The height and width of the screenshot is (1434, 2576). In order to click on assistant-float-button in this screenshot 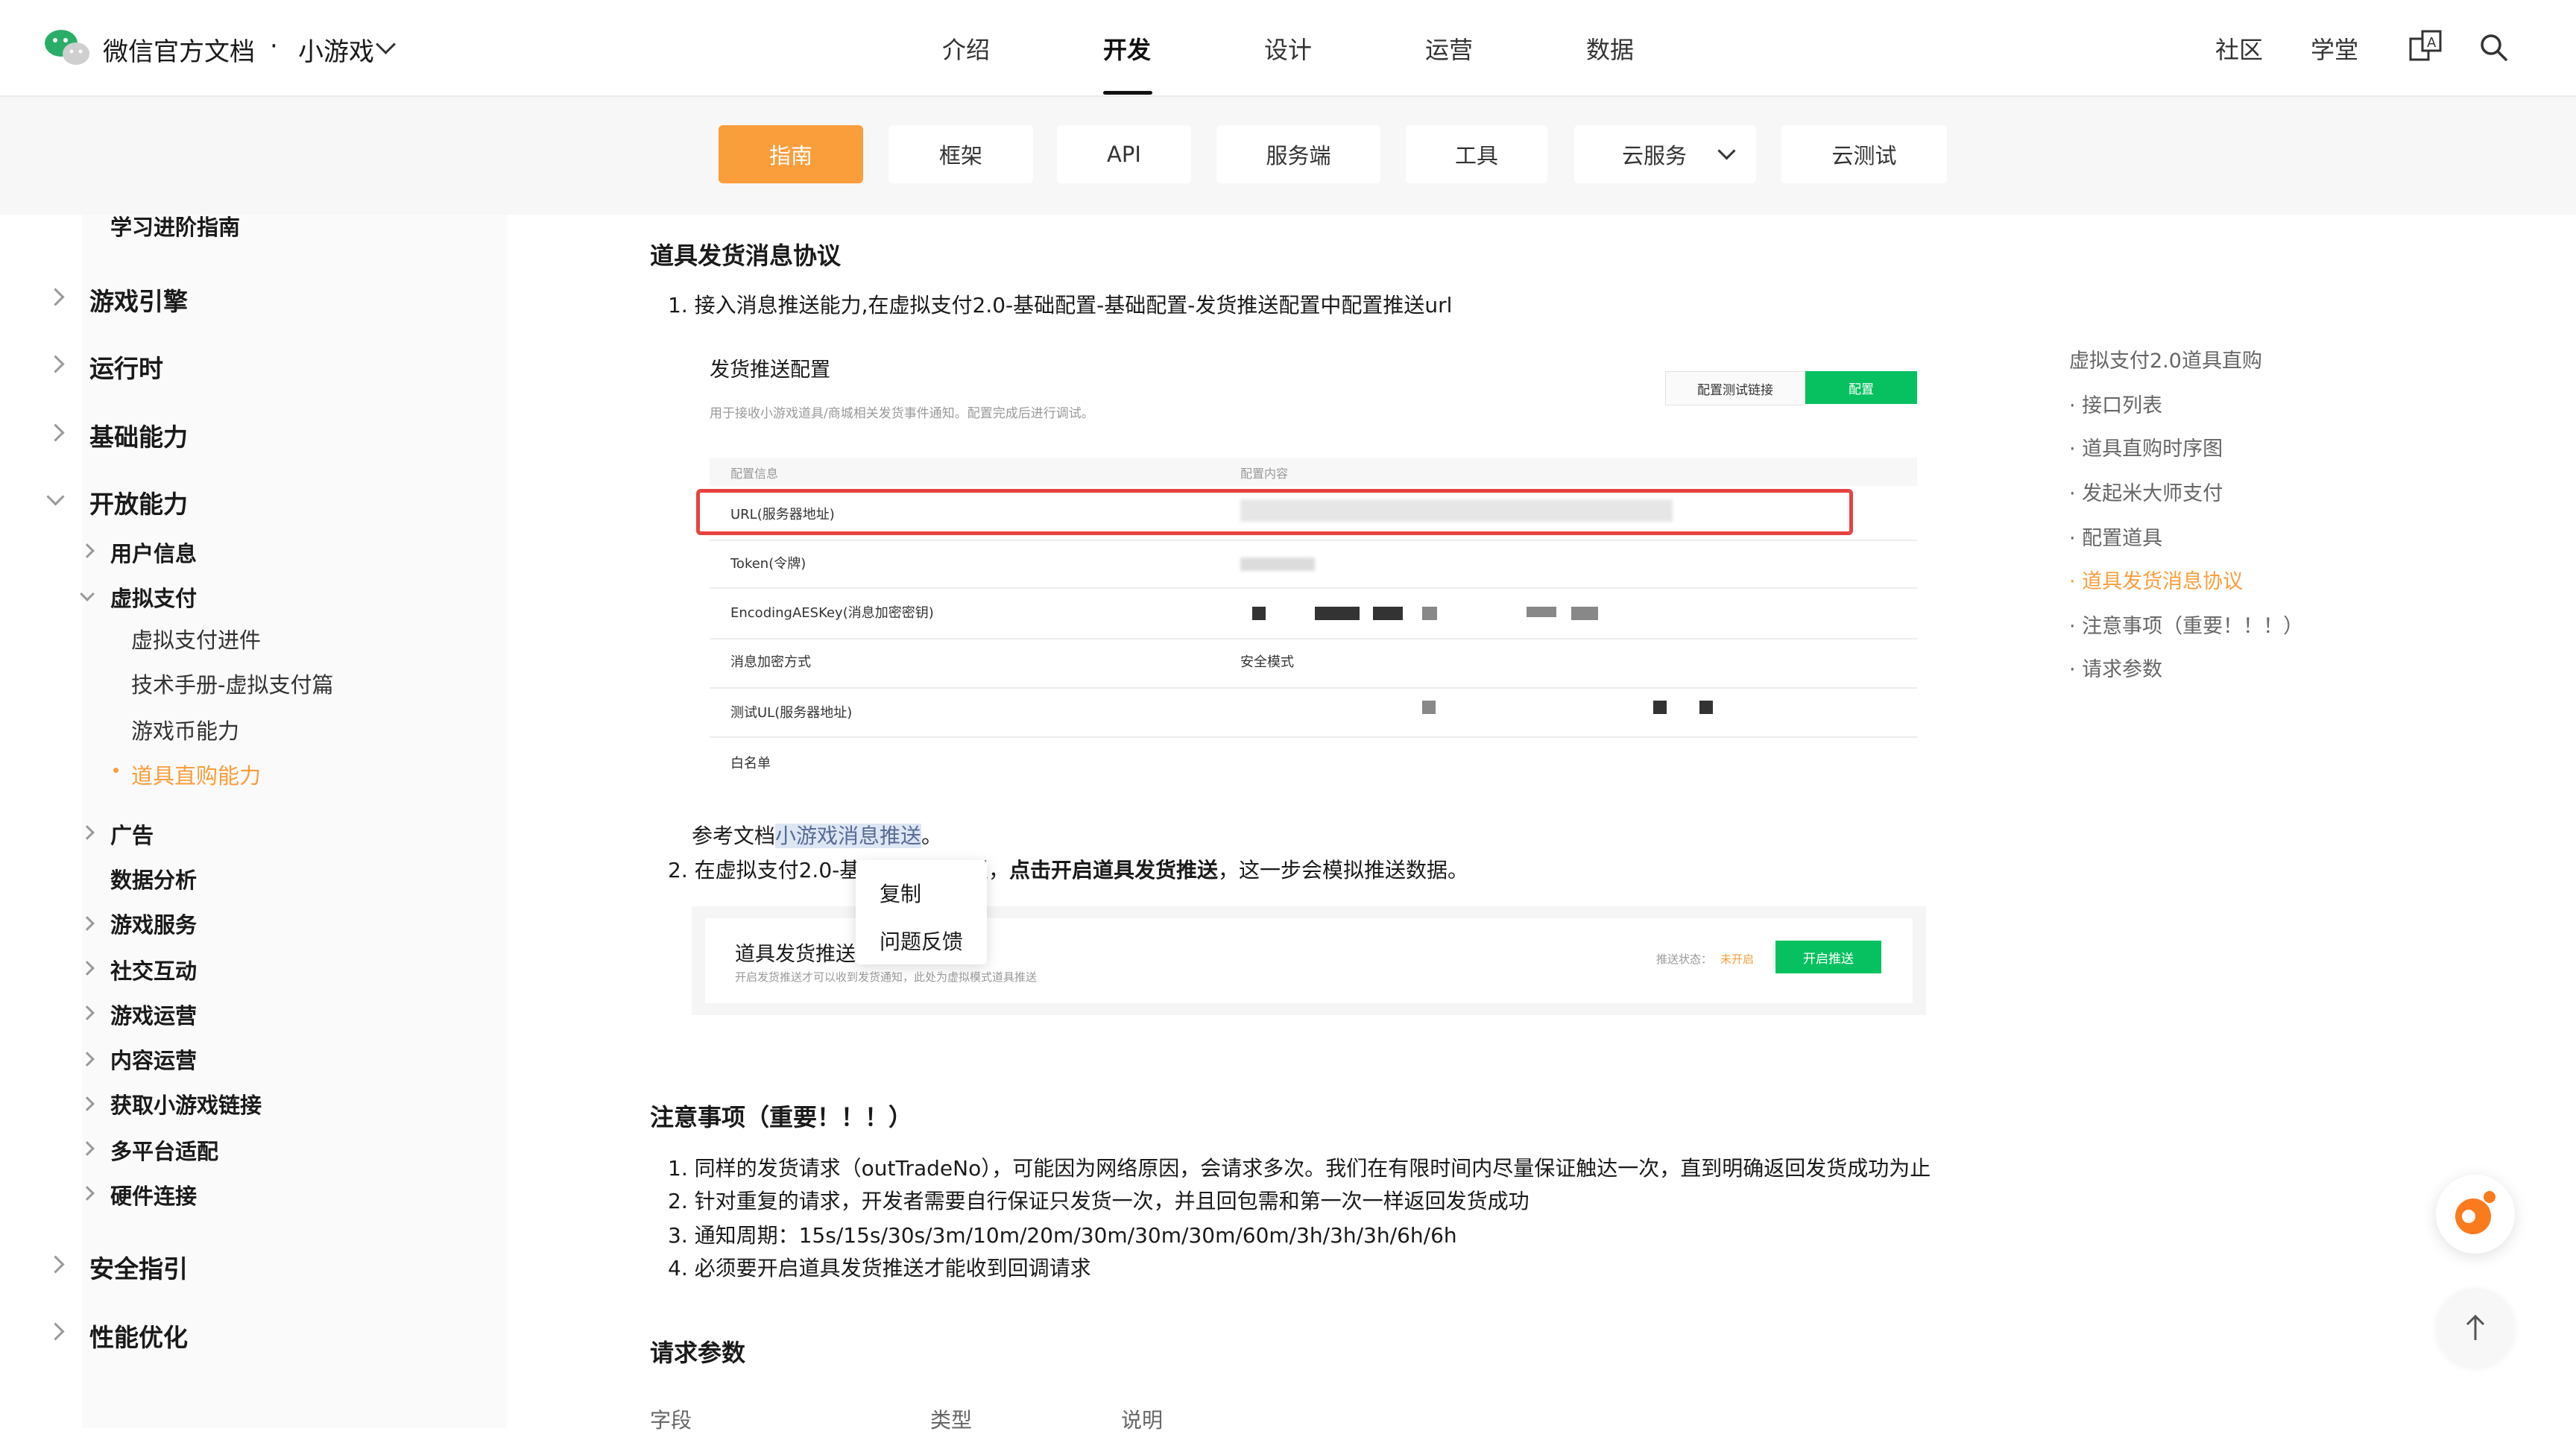, I will do `click(2475, 1214)`.